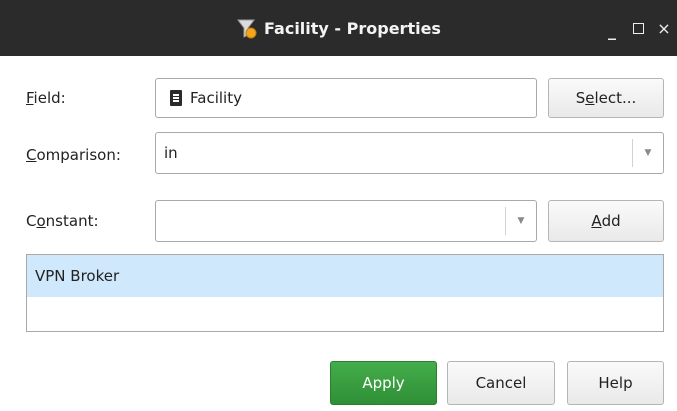 This screenshot has height=411, width=677. What do you see at coordinates (171, 153) in the screenshot?
I see `comparison-value: in` at bounding box center [171, 153].